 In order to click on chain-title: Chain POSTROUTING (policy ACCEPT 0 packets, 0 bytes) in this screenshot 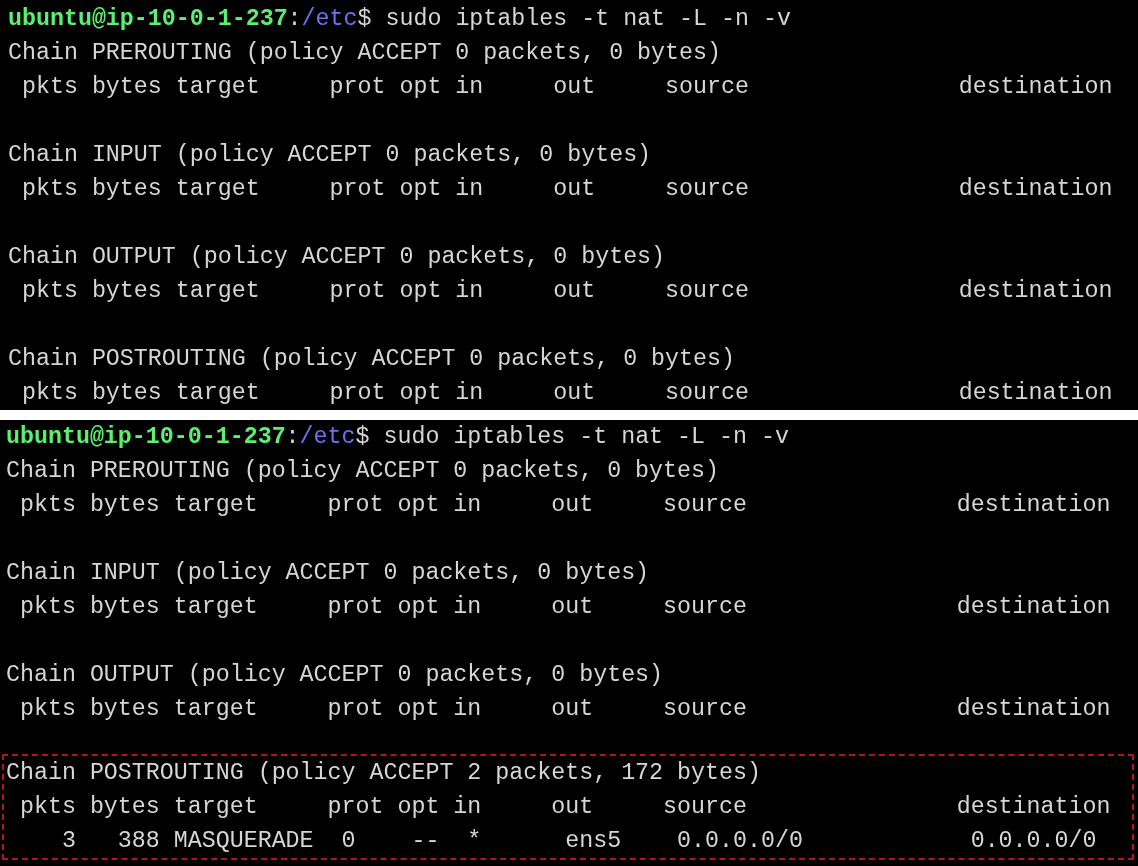, I will do `click(372, 359)`.